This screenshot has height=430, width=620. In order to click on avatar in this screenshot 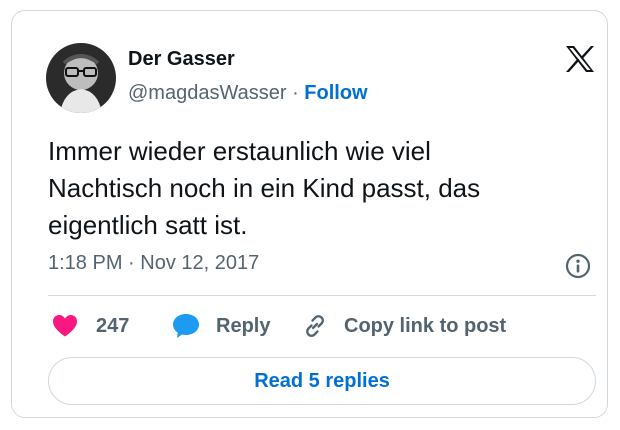, I will do `click(81, 78)`.